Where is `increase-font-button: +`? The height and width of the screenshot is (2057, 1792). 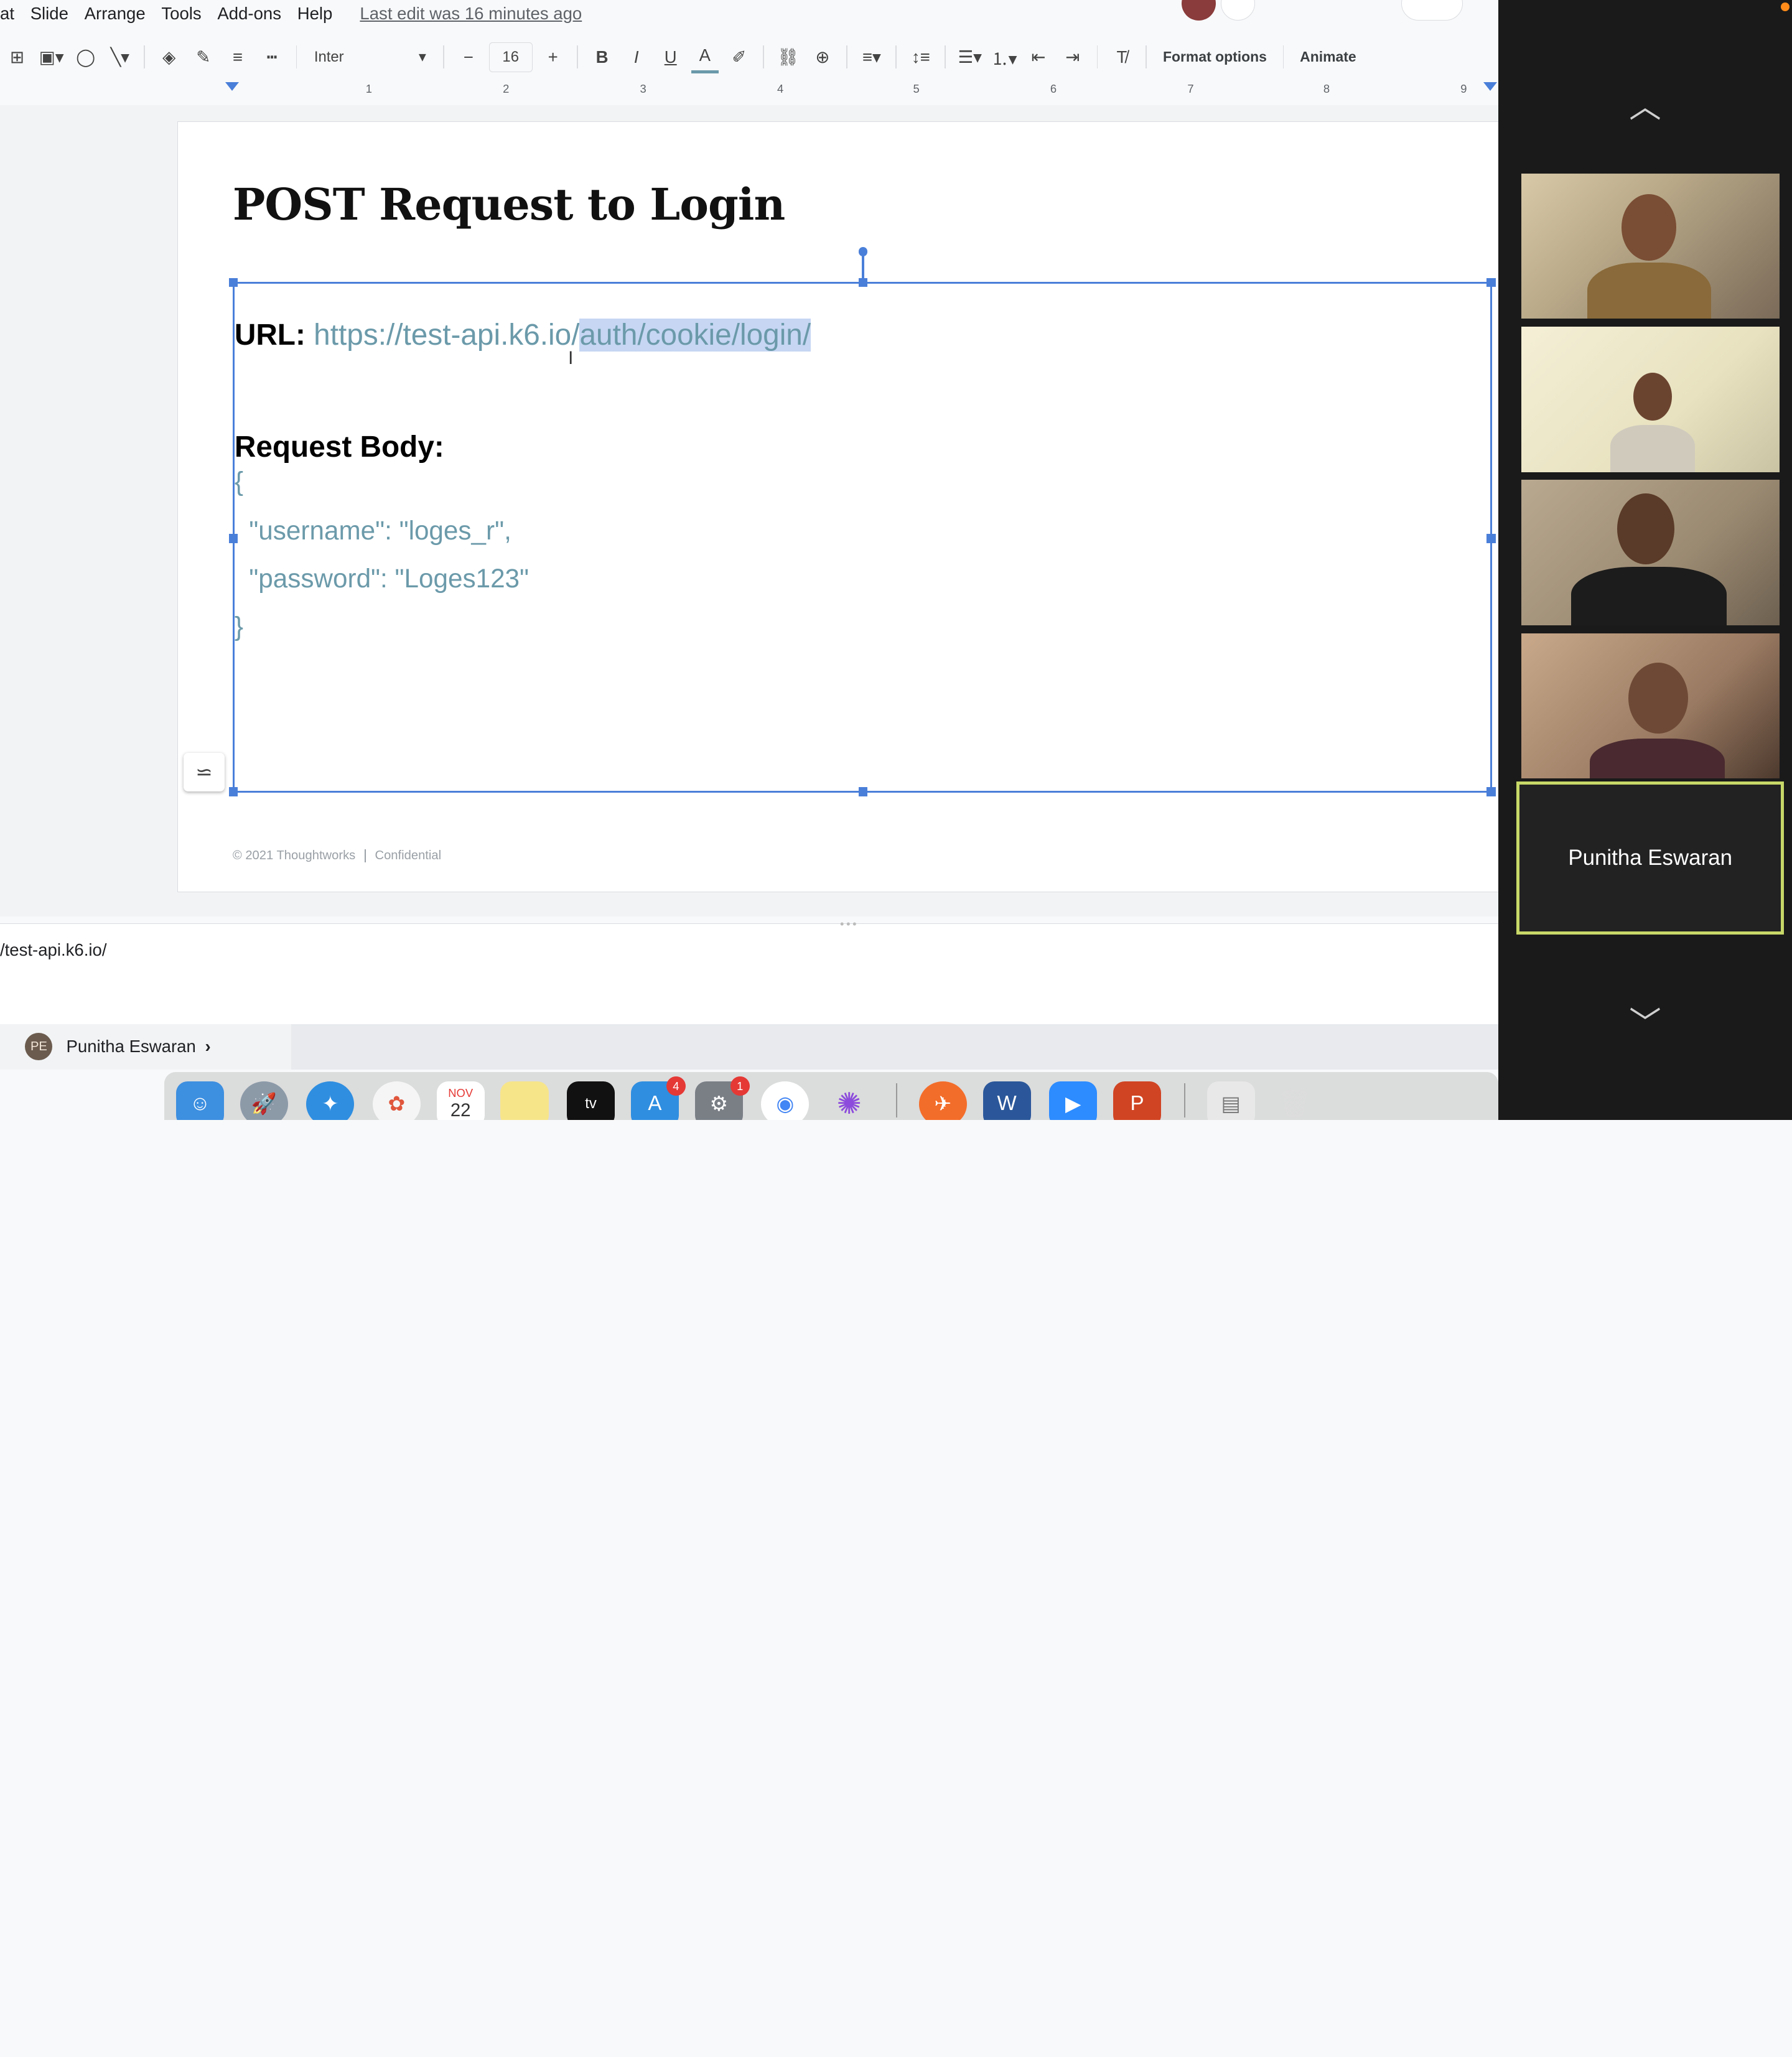 increase-font-button: + is located at coordinates (553, 57).